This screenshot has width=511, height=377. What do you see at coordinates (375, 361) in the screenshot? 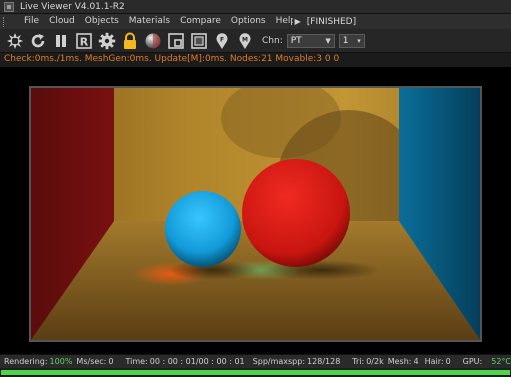
I see `tri-value: 0/2k` at bounding box center [375, 361].